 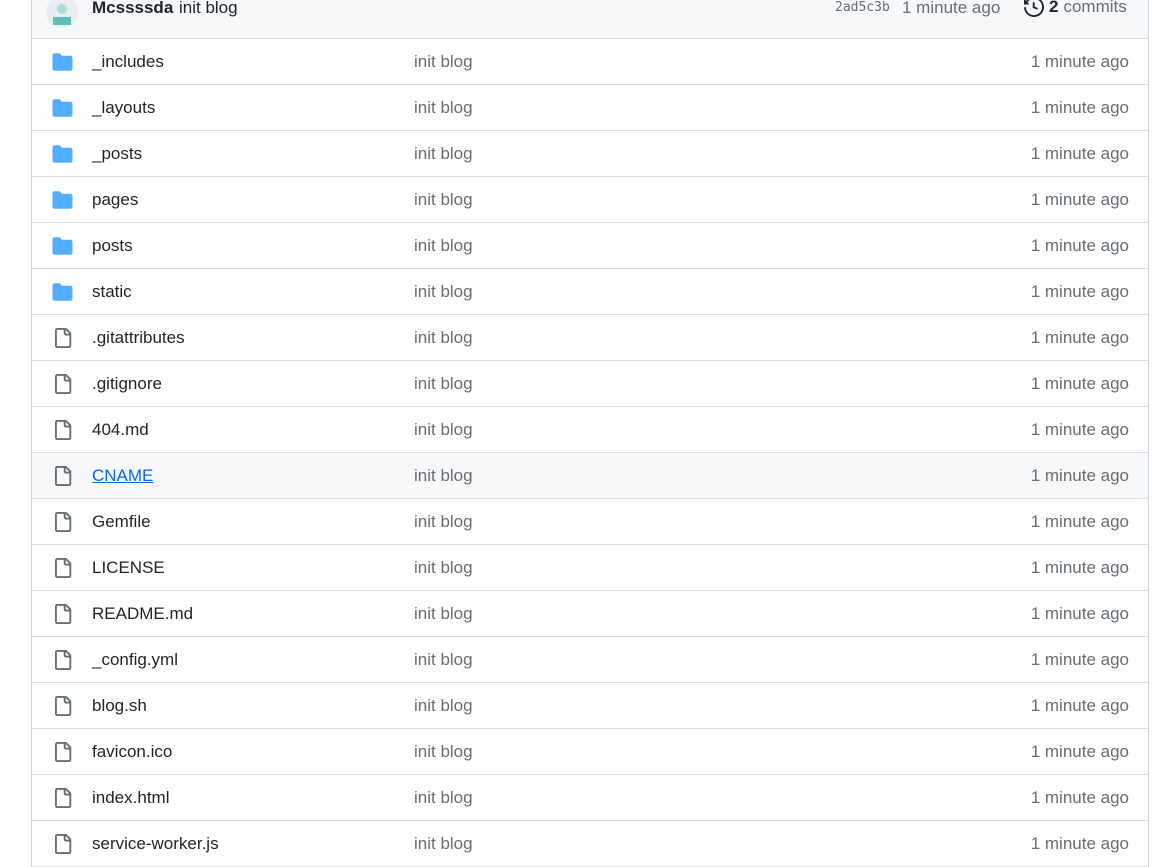 I want to click on commit-author: Mcssssda, so click(x=132, y=9).